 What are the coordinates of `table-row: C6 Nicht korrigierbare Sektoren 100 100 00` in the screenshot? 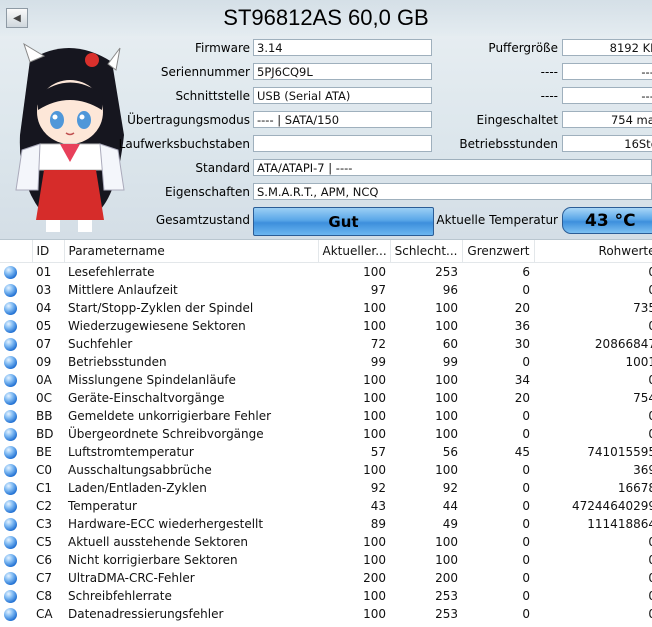 It's located at (326, 560).